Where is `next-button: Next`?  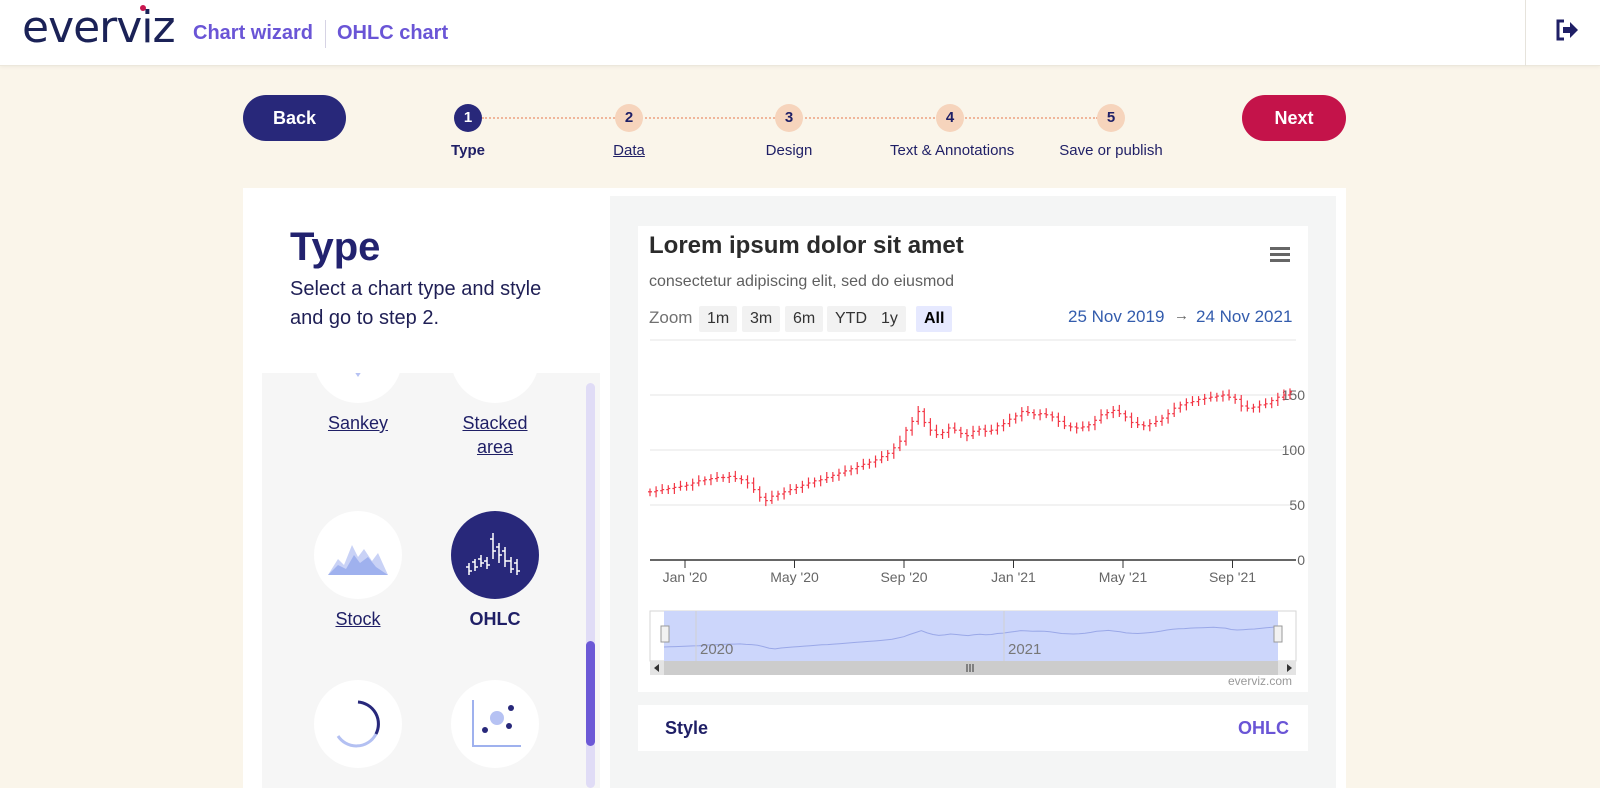 next-button: Next is located at coordinates (1294, 118).